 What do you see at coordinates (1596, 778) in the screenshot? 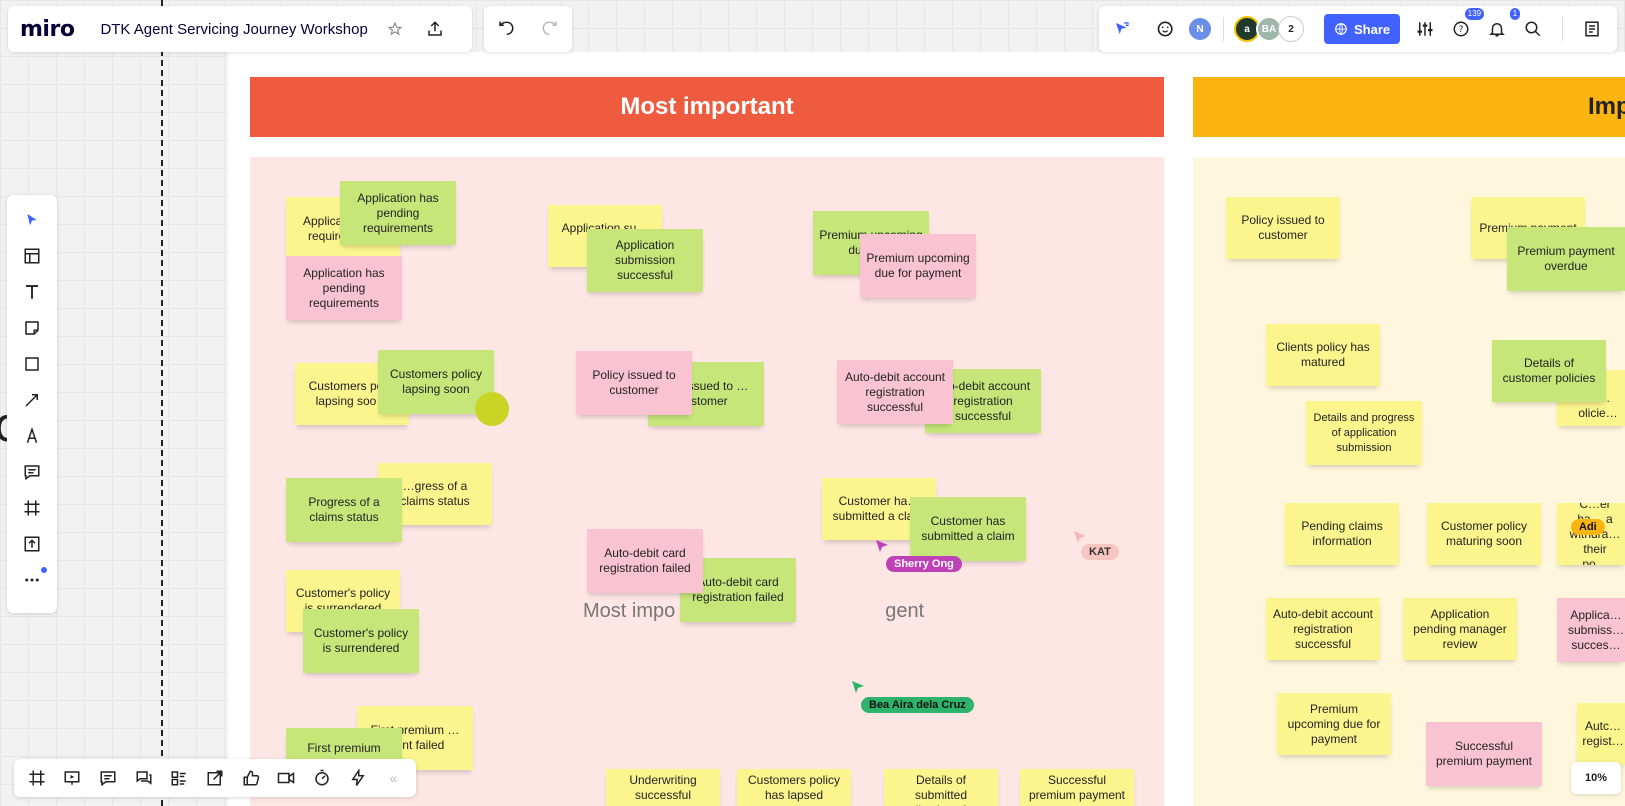
I see `zoom-level: 10%` at bounding box center [1596, 778].